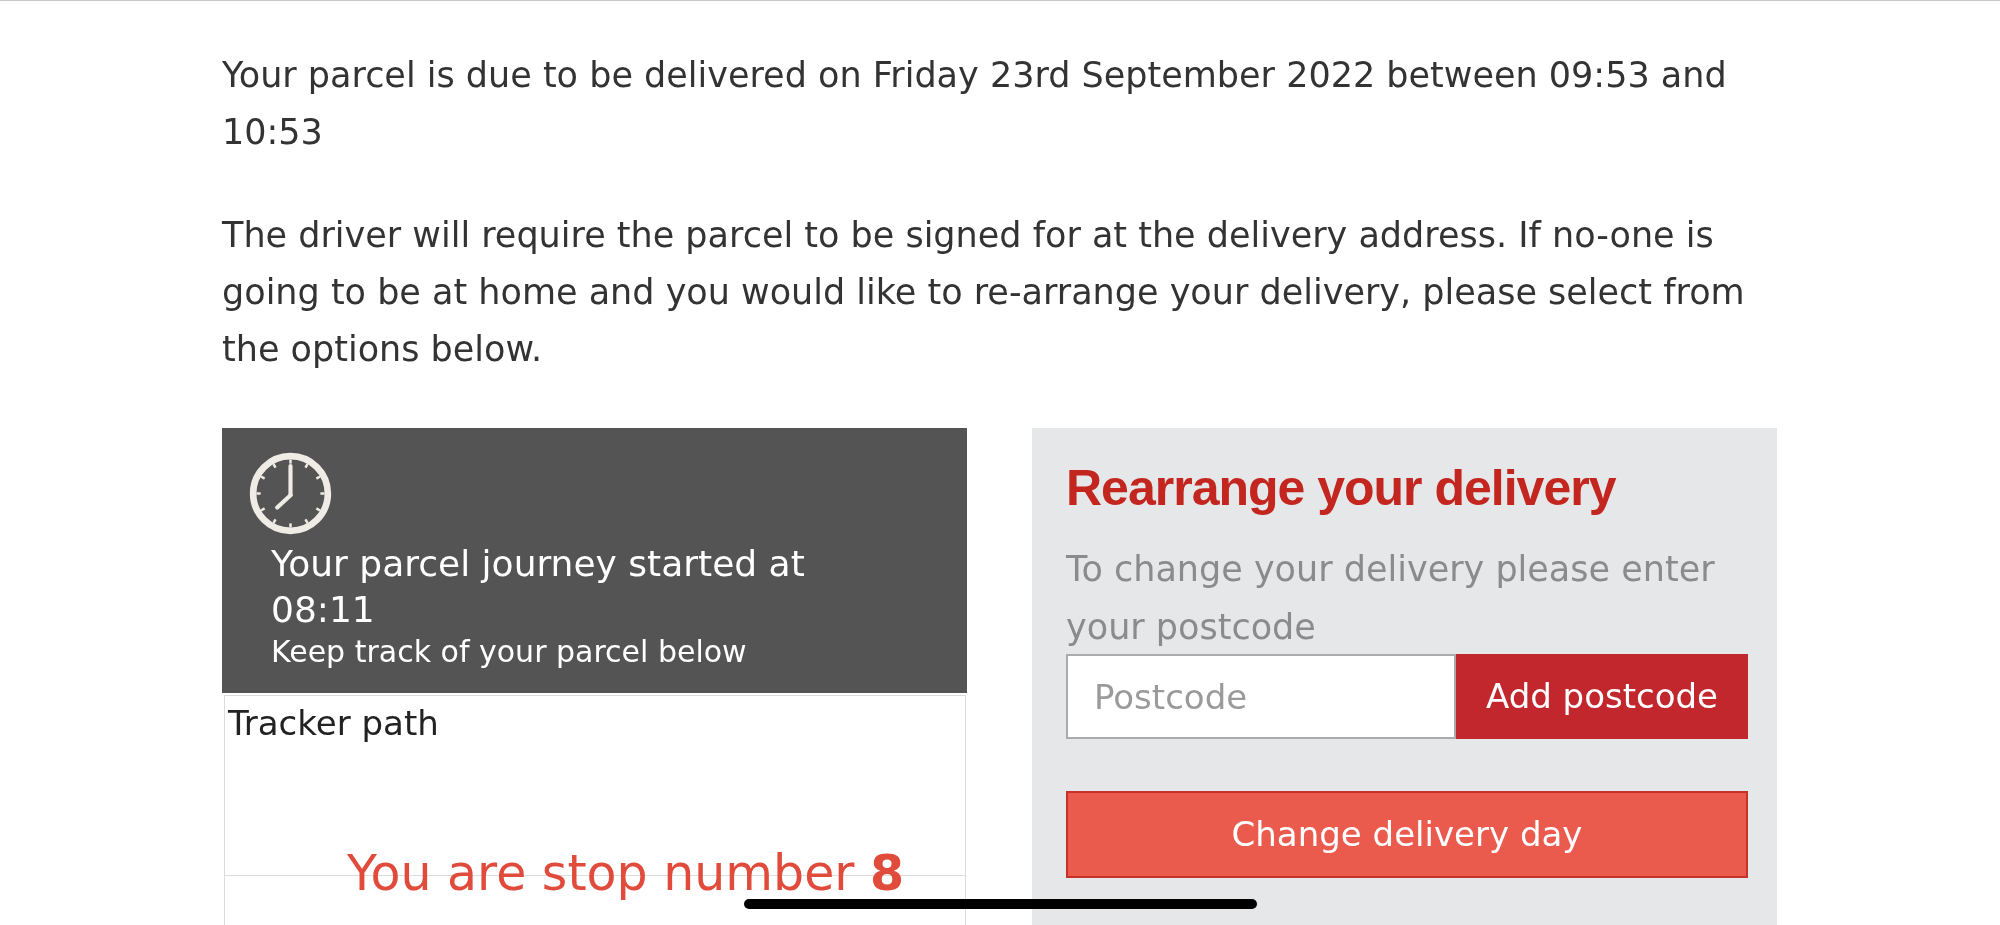 This screenshot has height=925, width=2000. I want to click on clock-icon, so click(290, 493).